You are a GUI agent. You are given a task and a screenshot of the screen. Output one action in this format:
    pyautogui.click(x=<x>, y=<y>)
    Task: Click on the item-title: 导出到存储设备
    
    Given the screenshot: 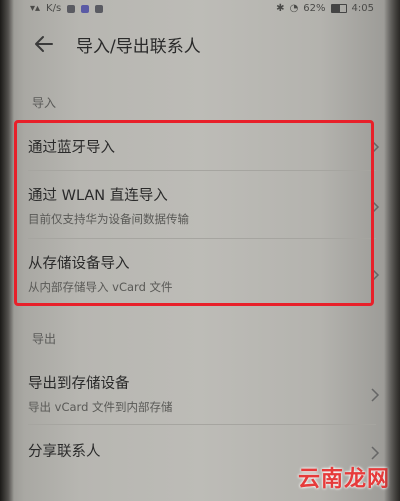 What is the action you would take?
    pyautogui.click(x=79, y=384)
    